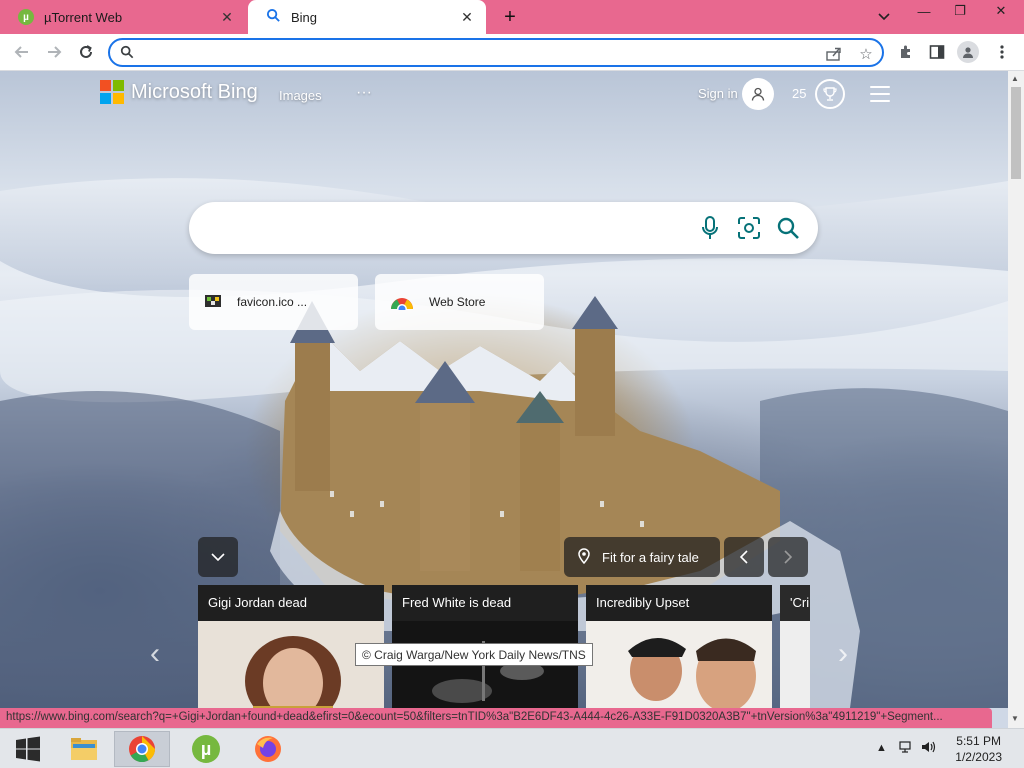 Image resolution: width=1024 pixels, height=768 pixels. What do you see at coordinates (127, 53) in the screenshot?
I see `search-icon` at bounding box center [127, 53].